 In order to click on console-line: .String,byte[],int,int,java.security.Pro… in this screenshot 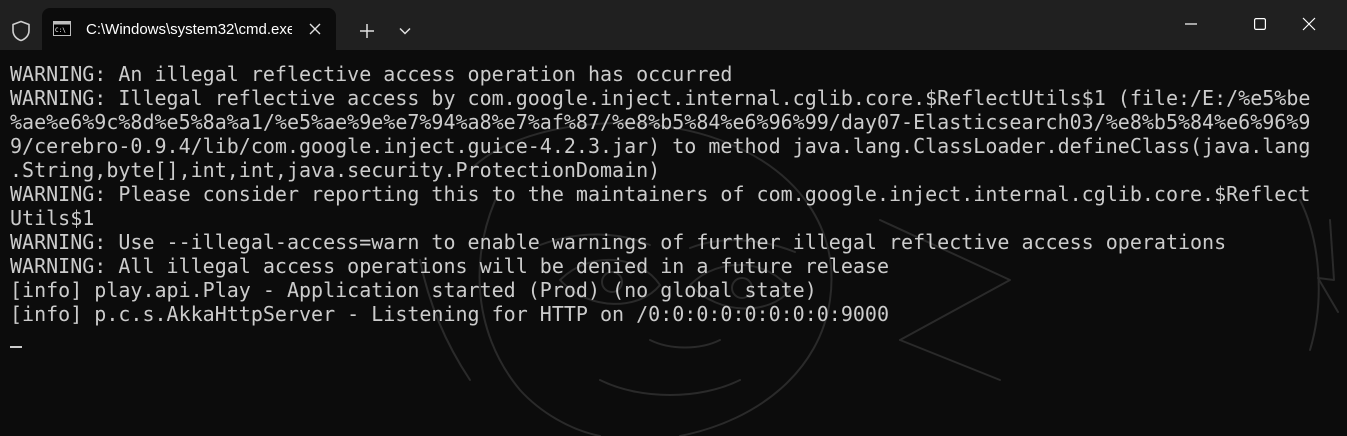, I will do `click(335, 170)`.